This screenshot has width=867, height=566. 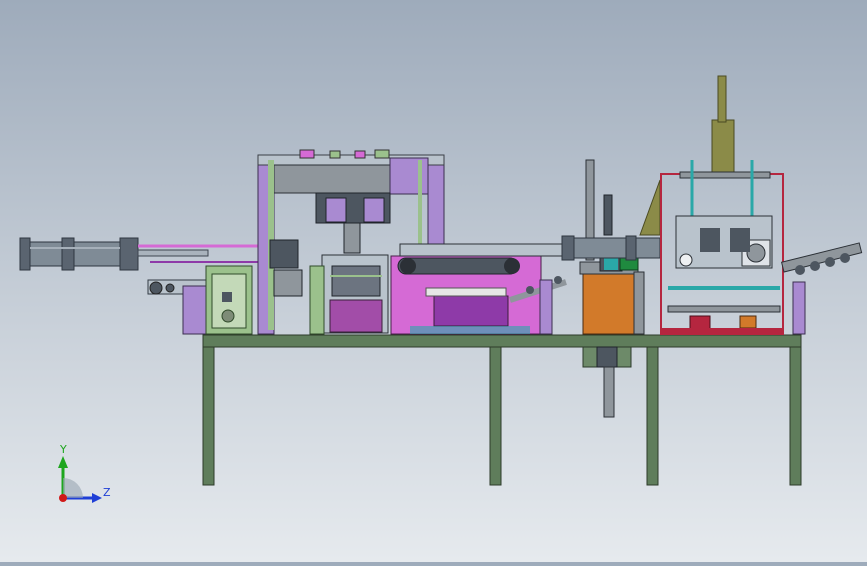 What do you see at coordinates (723, 147) in the screenshot?
I see `top-cylinder` at bounding box center [723, 147].